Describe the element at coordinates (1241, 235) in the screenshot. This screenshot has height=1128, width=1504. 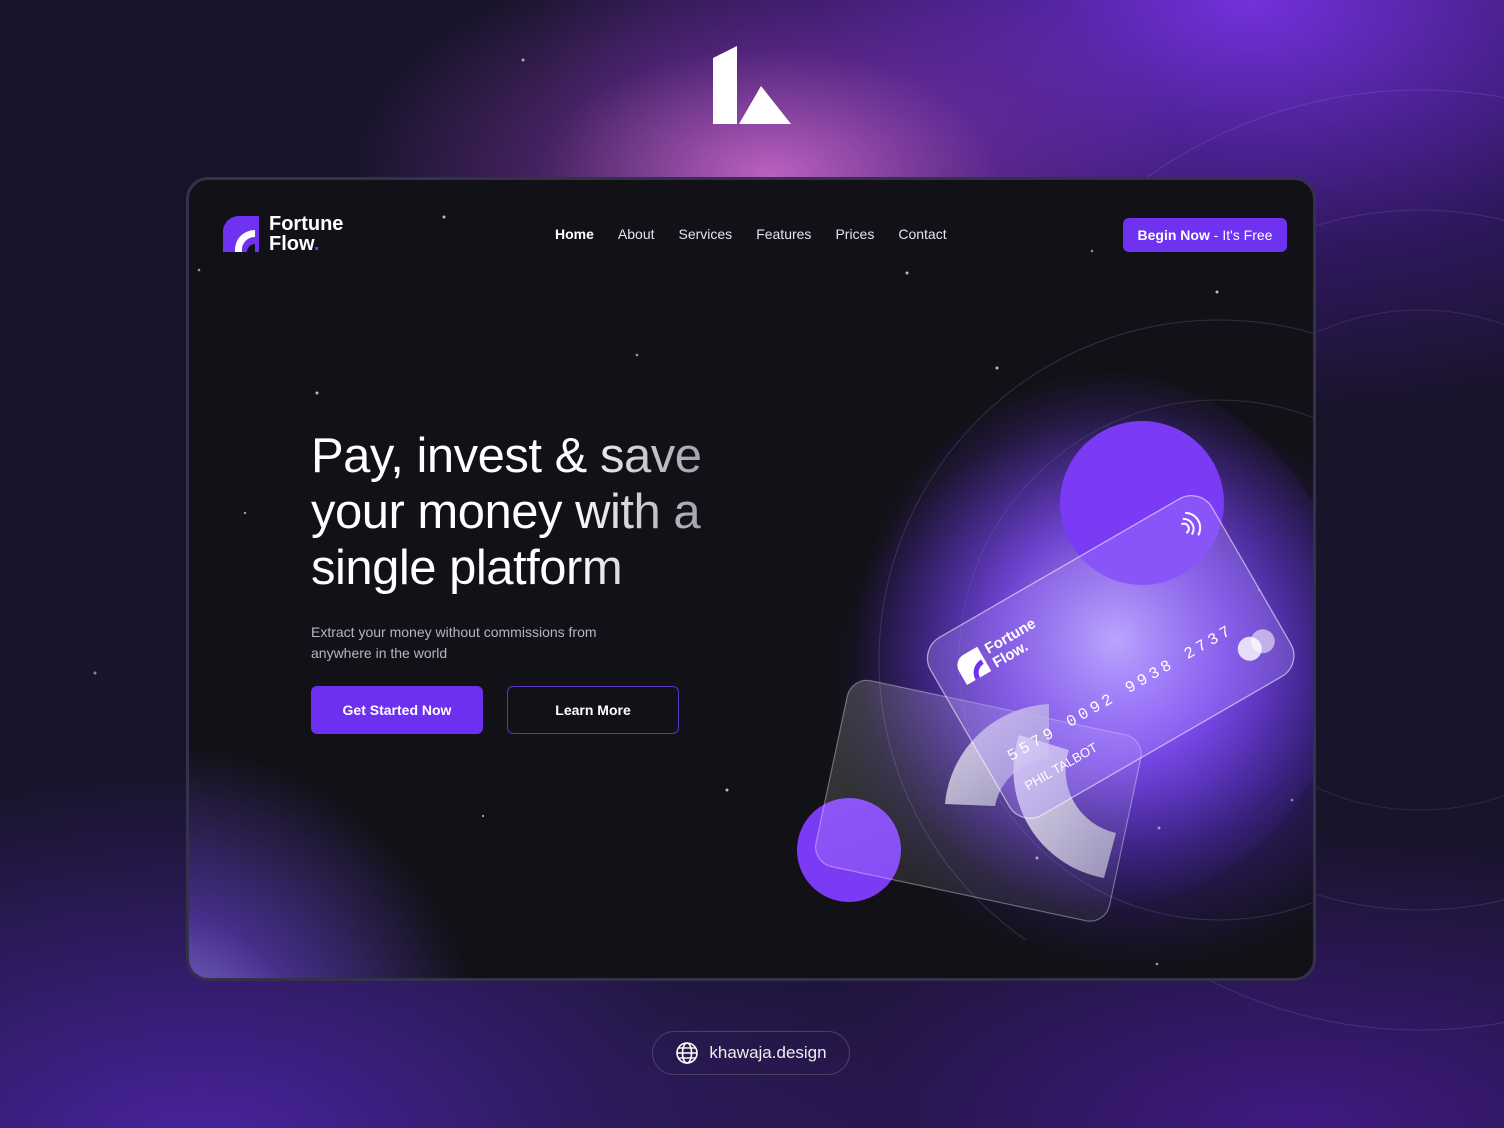
I see `begin-now-suffix: - It's Free` at that location.